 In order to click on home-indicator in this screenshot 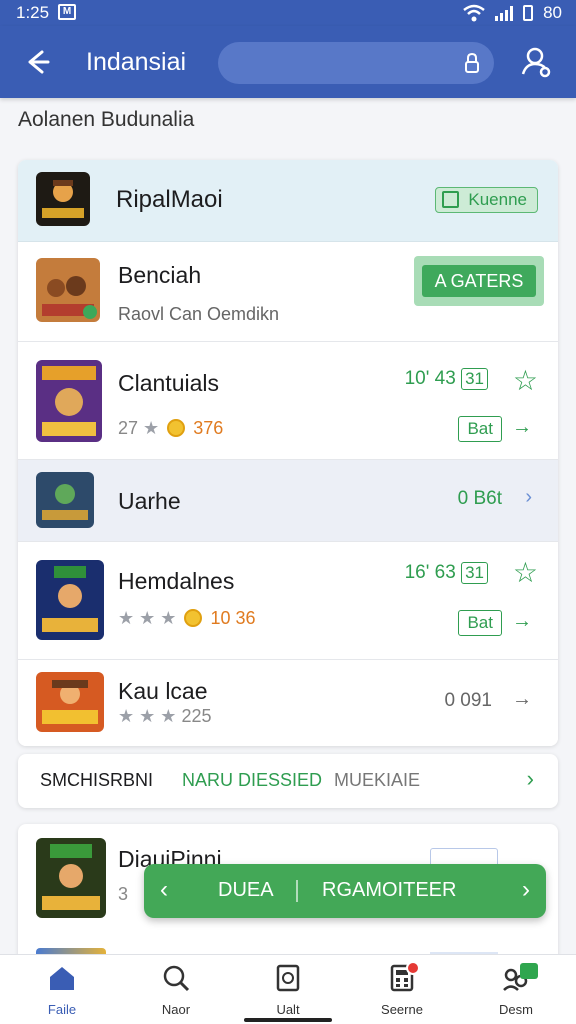, I will do `click(288, 1020)`.